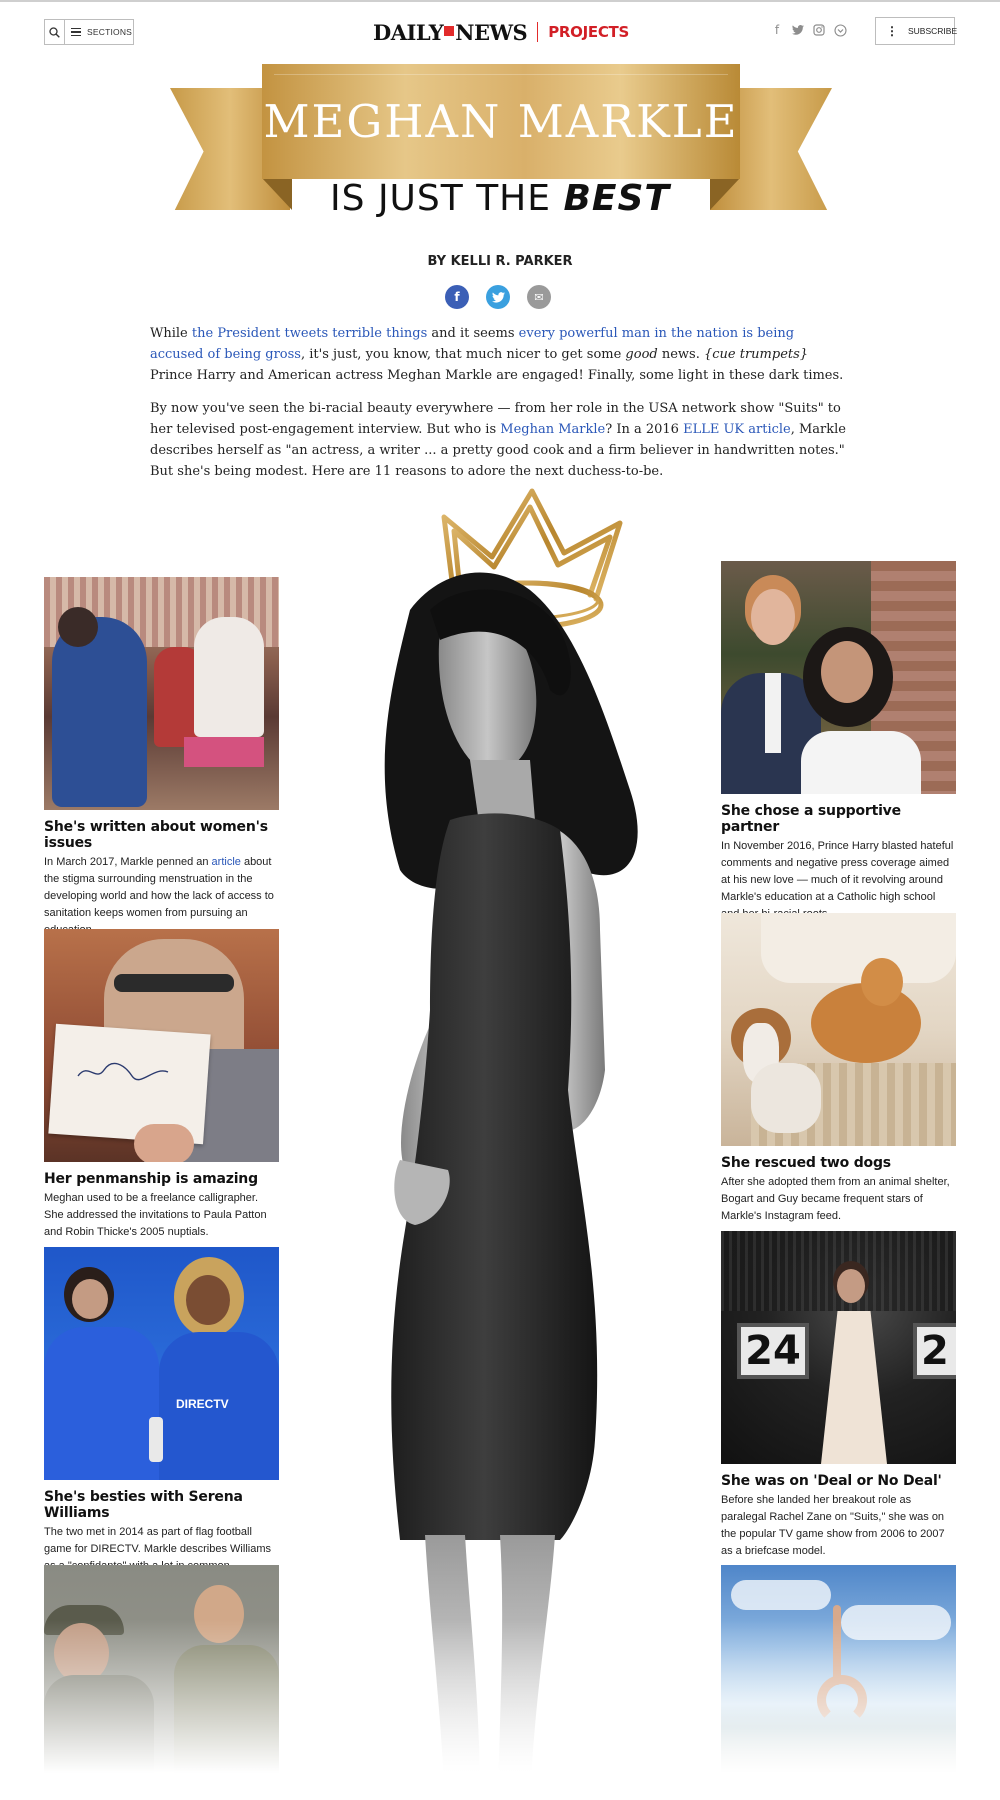 Image resolution: width=1000 pixels, height=1800 pixels. Describe the element at coordinates (588, 32) in the screenshot. I see `brand-projects: PROJECTS` at that location.